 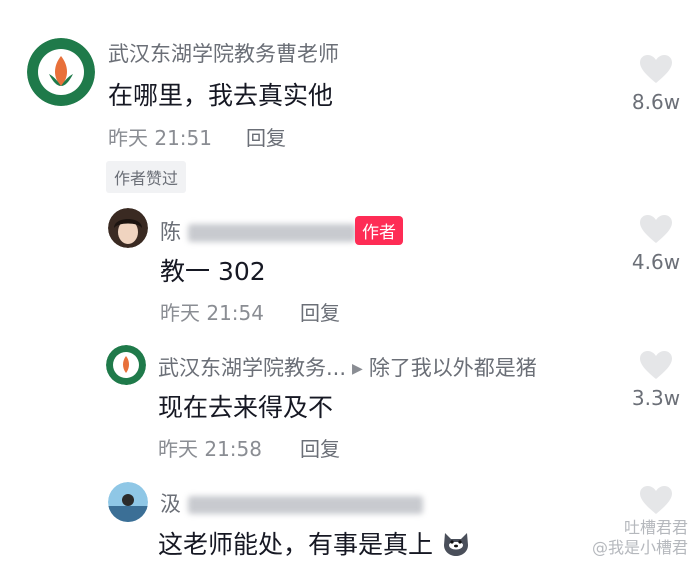 I want to click on comment-author: 汲, so click(x=291, y=503).